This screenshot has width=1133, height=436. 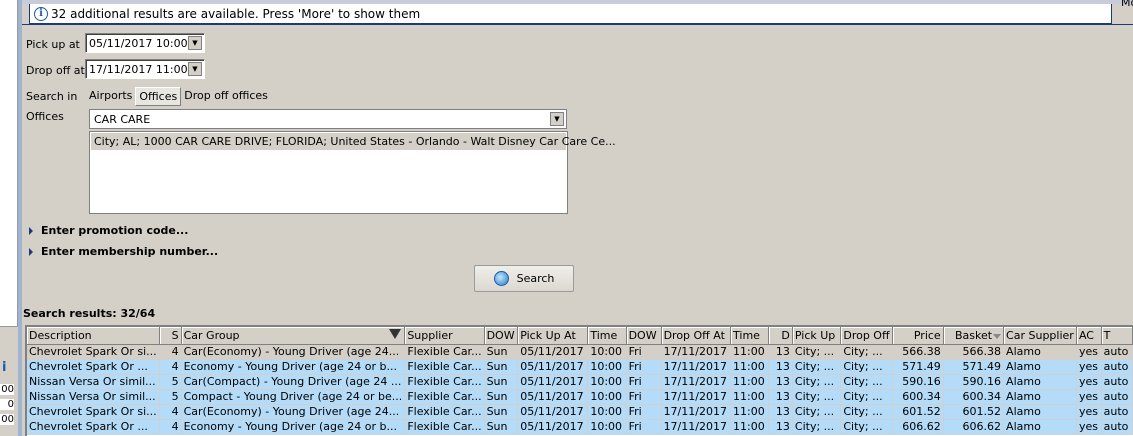 What do you see at coordinates (31, 230) in the screenshot?
I see `expand-arrow-icon` at bounding box center [31, 230].